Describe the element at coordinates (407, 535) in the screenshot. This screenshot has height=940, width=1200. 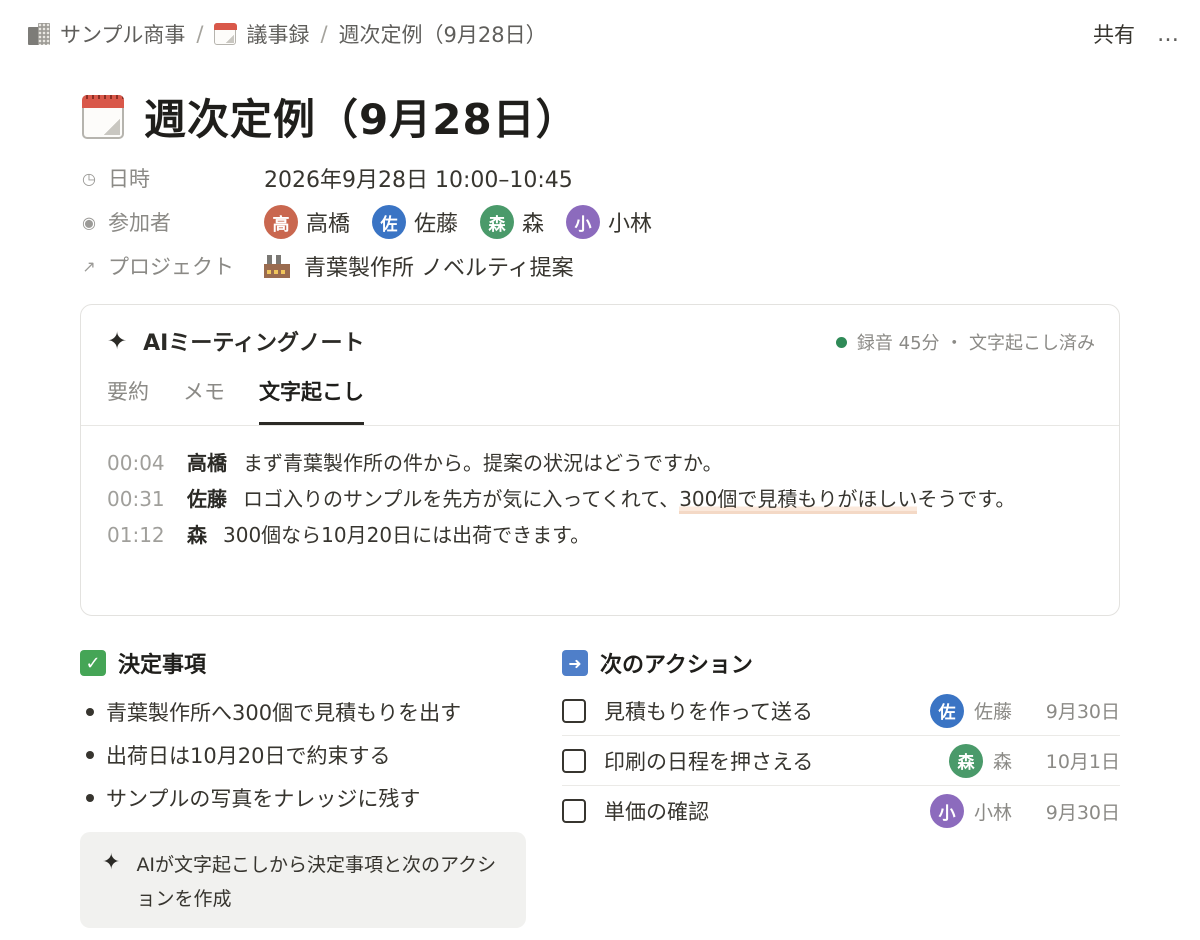
I see `transcript-text: 300個なら10月20日には出荷できます。` at that location.